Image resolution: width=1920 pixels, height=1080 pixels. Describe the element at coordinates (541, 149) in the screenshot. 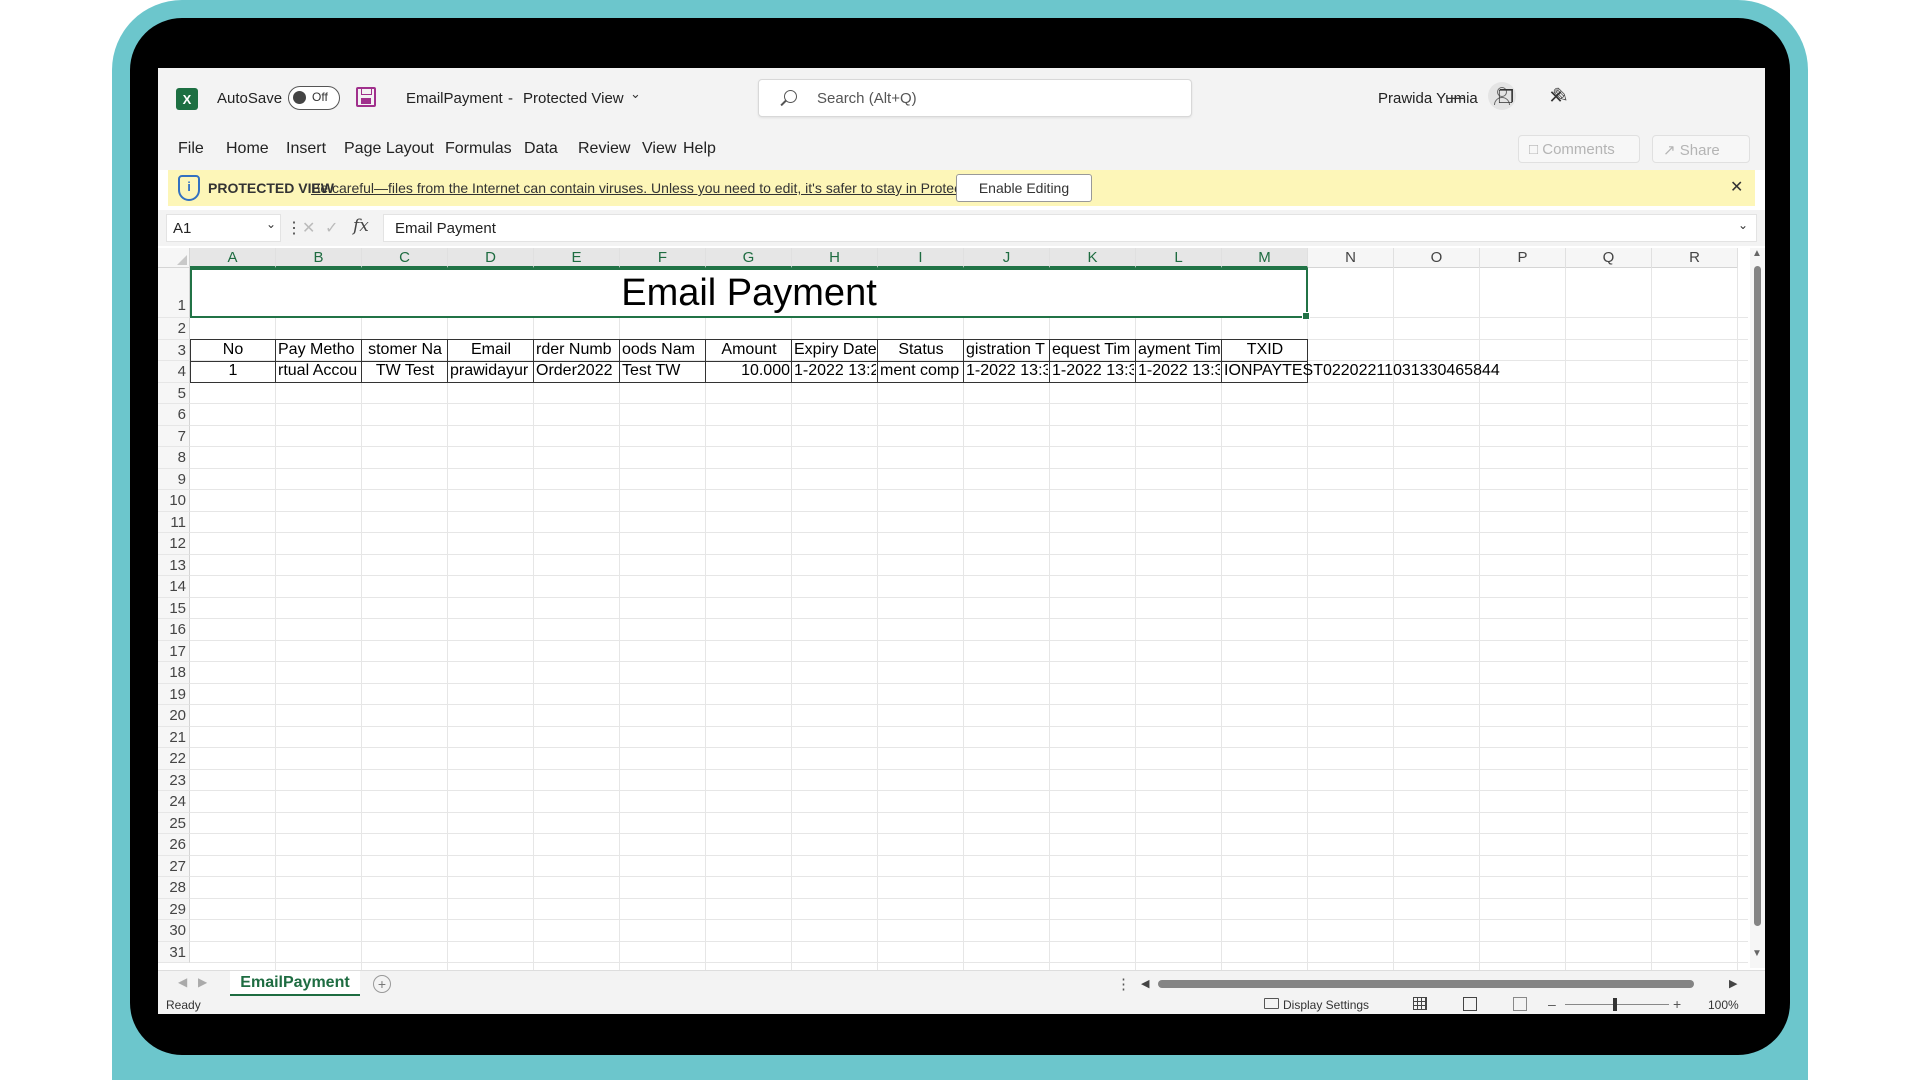

I see `menu-data: Data` at that location.